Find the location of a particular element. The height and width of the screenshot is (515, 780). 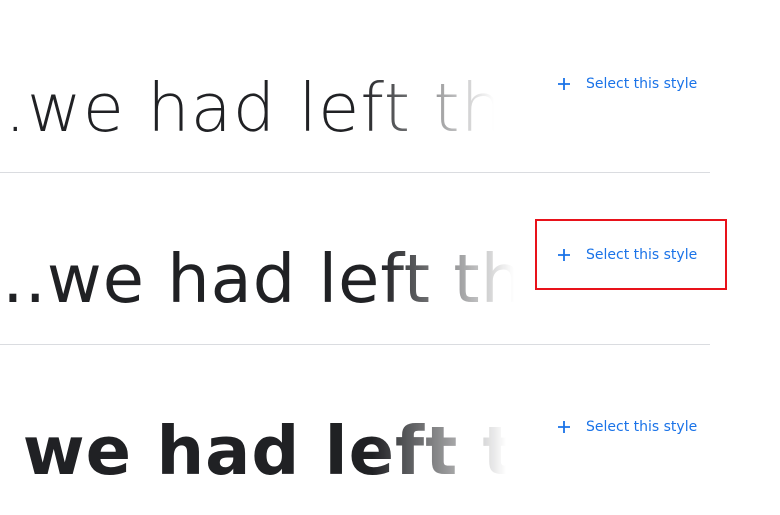

style-preview-bold: , we had left the ground is located at coordinates (267, 451).